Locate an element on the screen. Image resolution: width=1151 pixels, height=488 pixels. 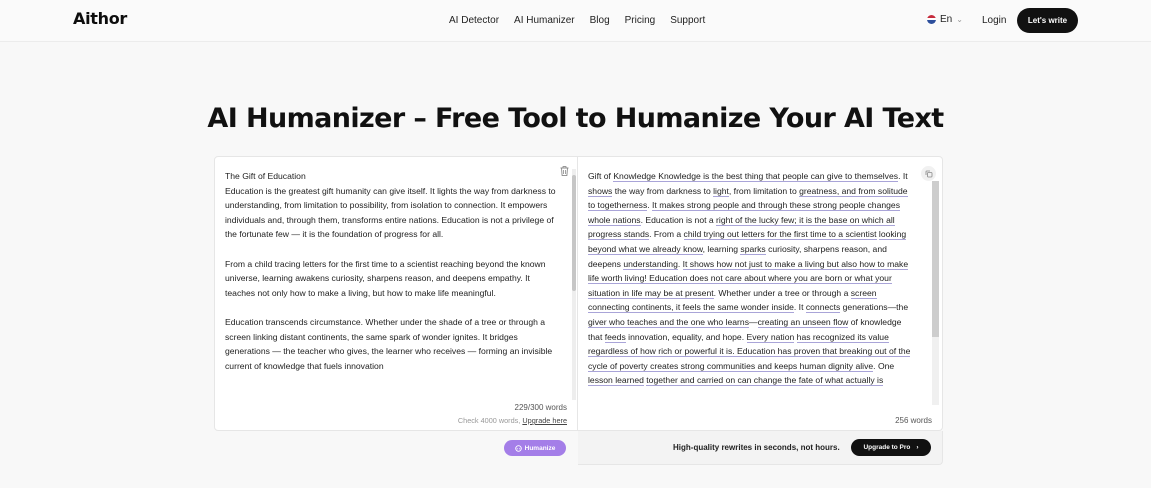
text-segment: innovation, equality, and hope. is located at coordinates (686, 336).